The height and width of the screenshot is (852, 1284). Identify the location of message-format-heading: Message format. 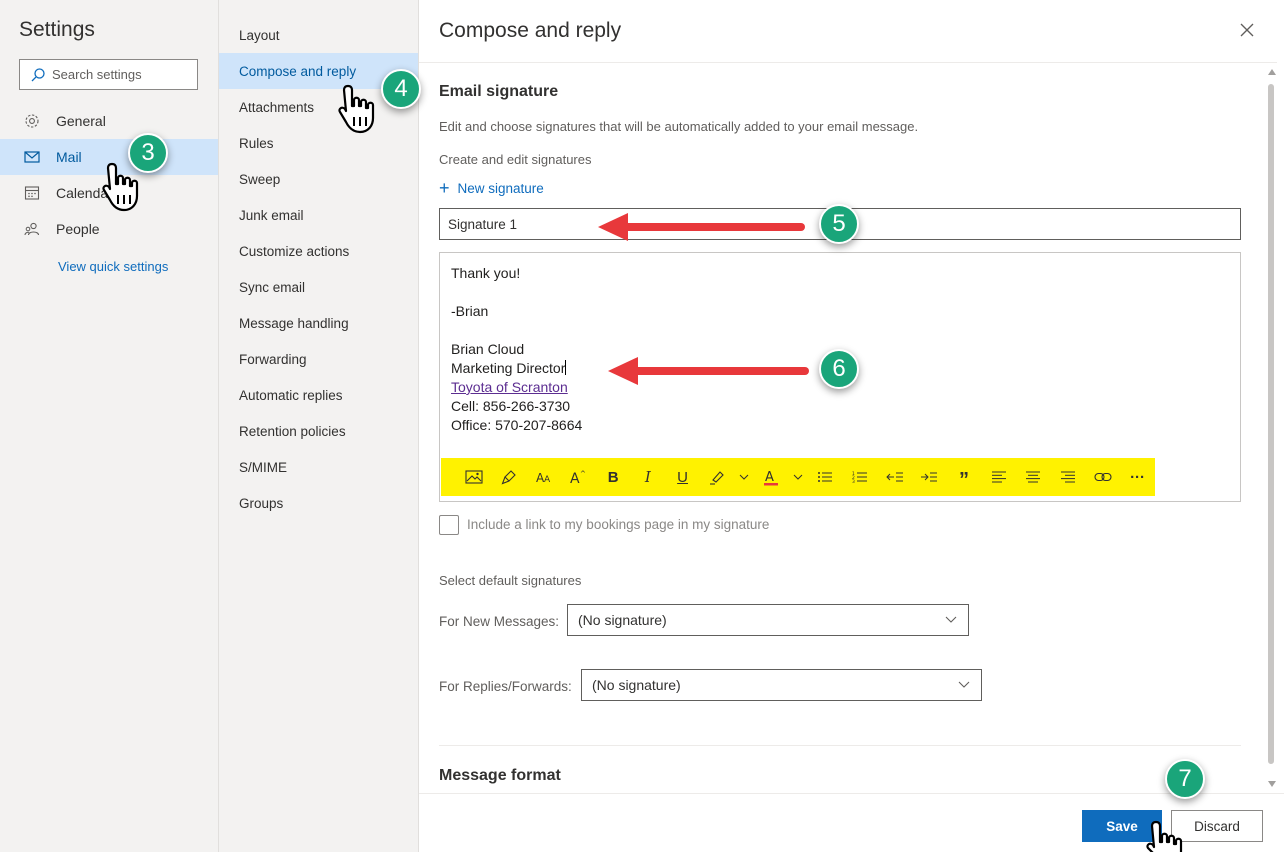
(500, 775).